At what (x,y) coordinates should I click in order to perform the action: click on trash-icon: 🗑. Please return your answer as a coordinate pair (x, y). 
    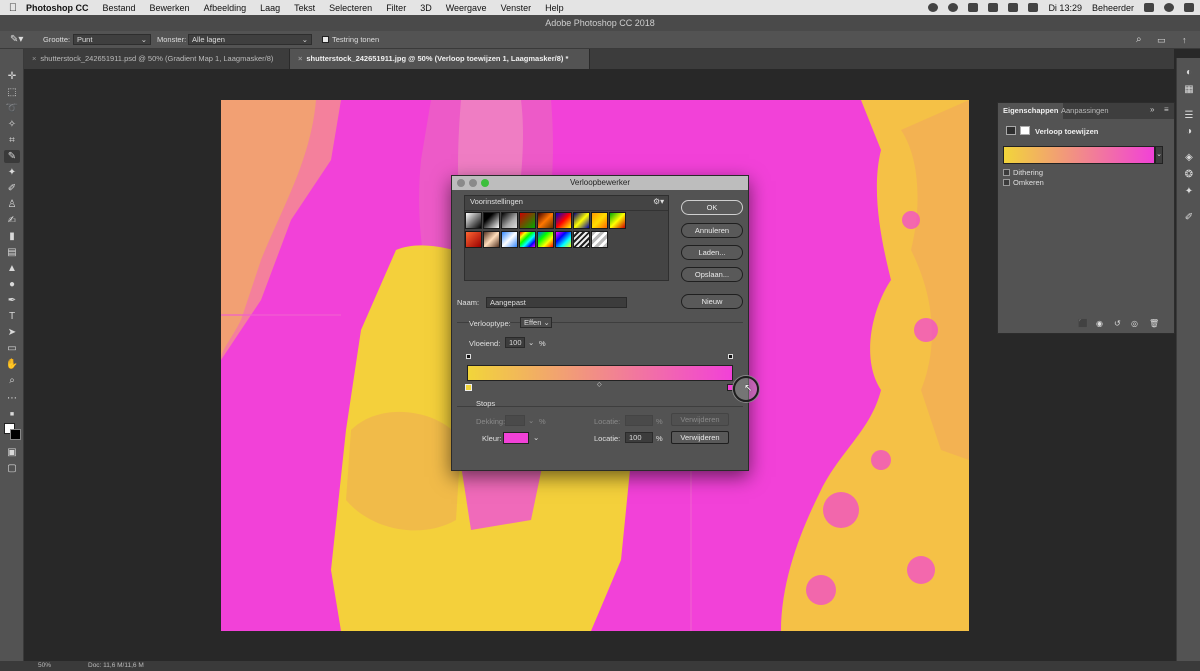
    Looking at the image, I should click on (1154, 323).